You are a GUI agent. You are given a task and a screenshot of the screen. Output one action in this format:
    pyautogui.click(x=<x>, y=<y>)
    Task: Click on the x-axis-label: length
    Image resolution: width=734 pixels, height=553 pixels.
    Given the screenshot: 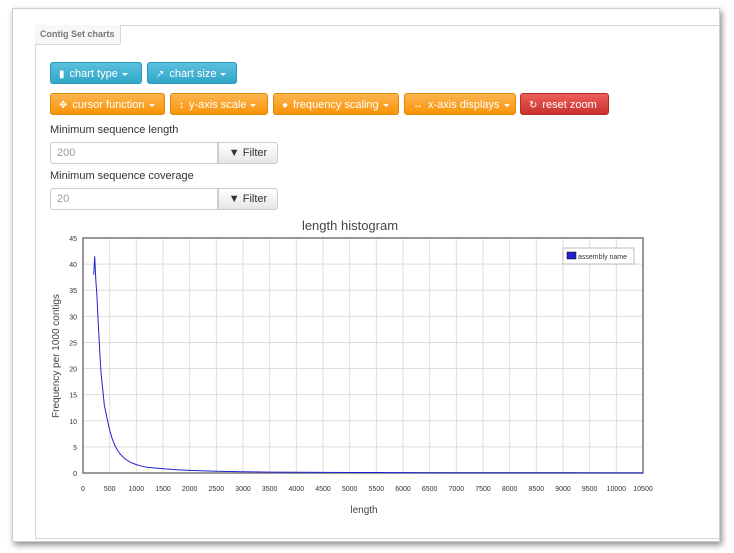 What is the action you would take?
    pyautogui.click(x=363, y=510)
    